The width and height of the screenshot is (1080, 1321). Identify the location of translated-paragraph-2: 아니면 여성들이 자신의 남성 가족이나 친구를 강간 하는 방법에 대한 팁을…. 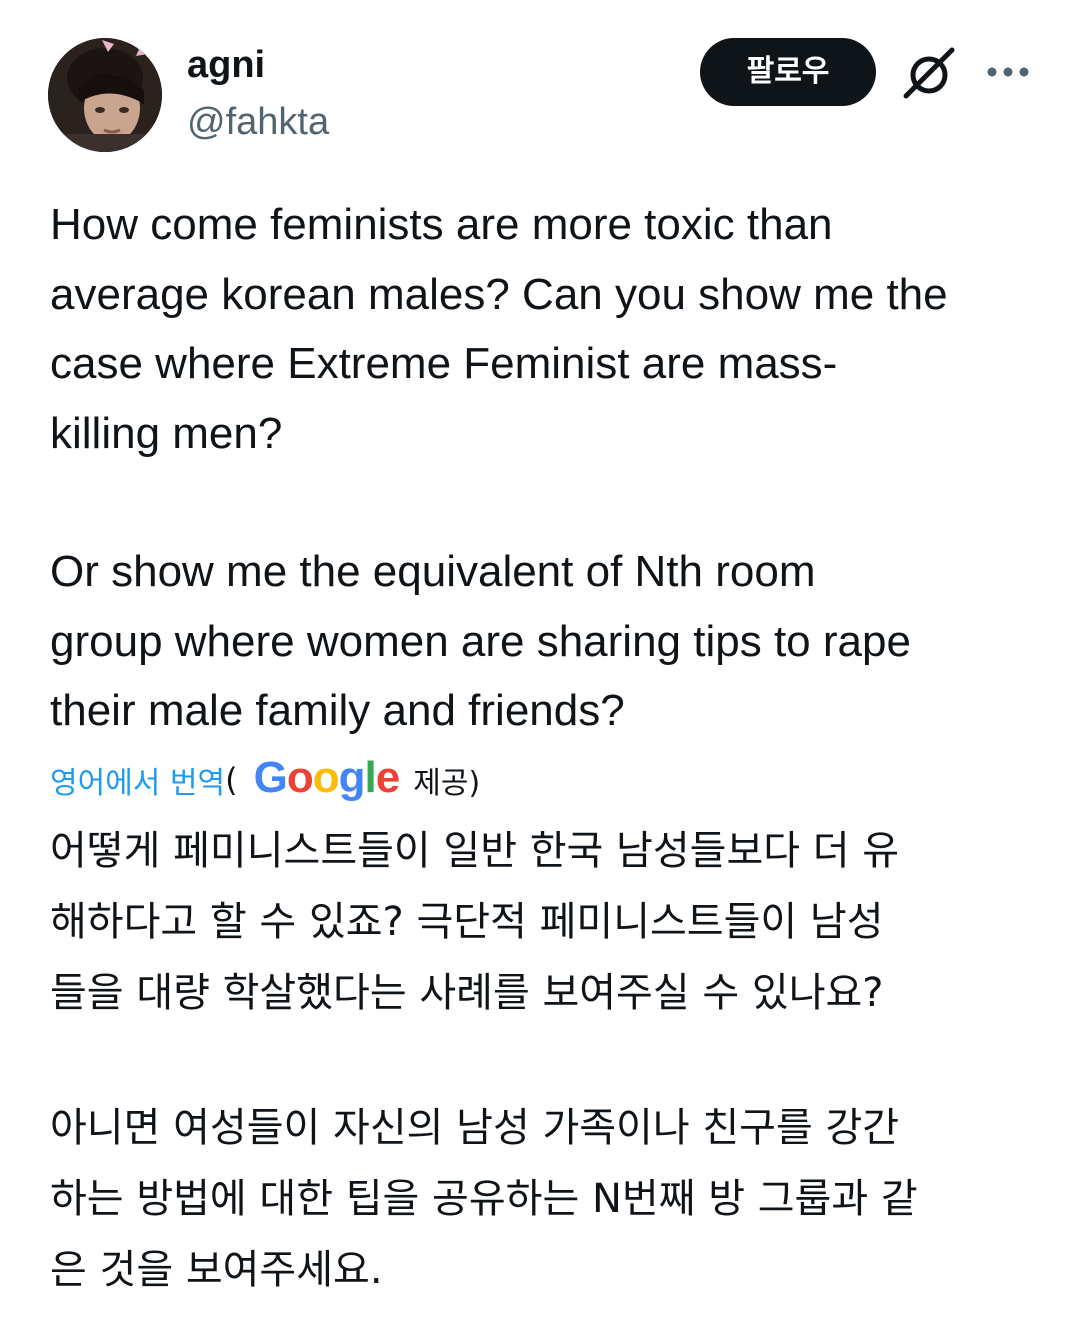
(484, 1199).